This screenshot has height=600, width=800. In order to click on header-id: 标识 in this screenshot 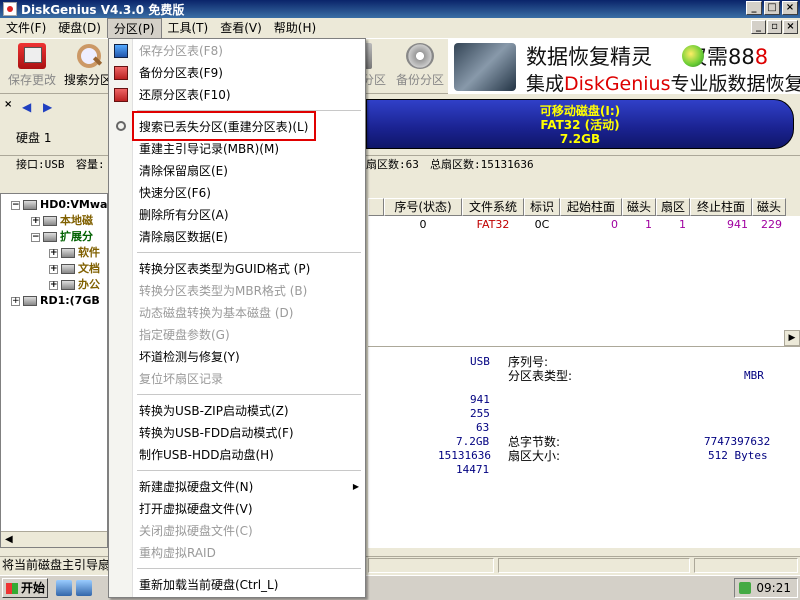, I will do `click(542, 207)`.